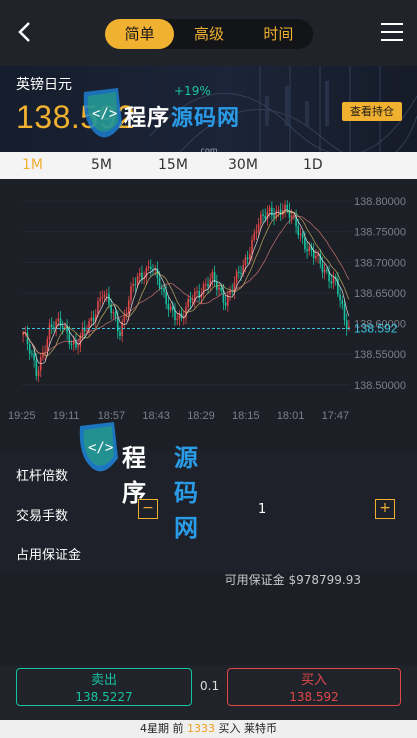  Describe the element at coordinates (26, 32) in the screenshot. I see `back-arrow-icon` at that location.